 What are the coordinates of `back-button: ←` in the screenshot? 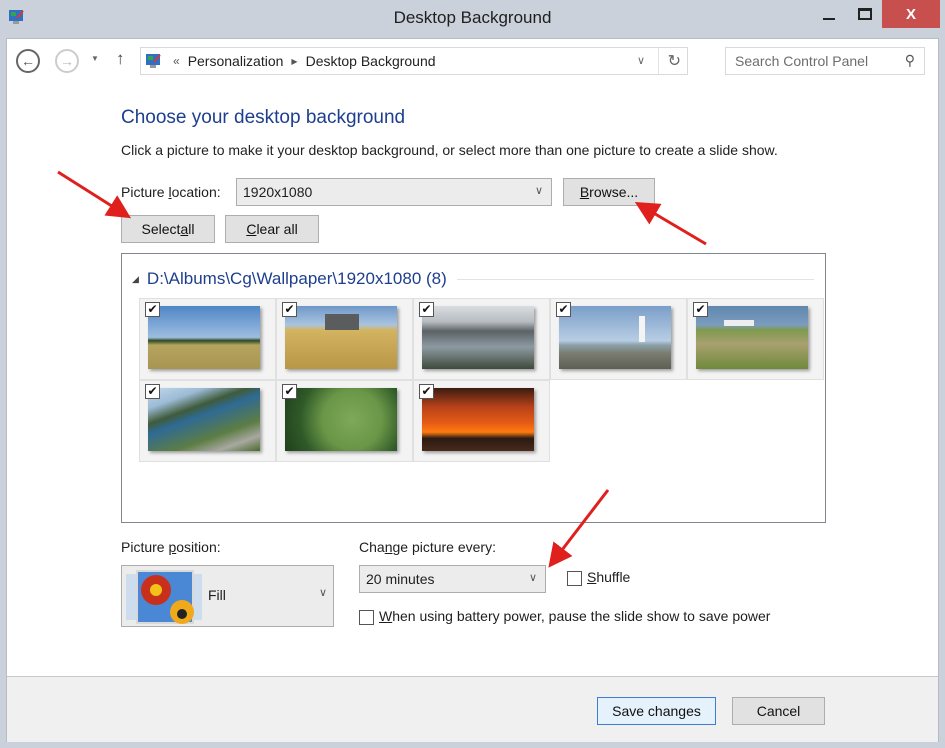 It's located at (28, 61).